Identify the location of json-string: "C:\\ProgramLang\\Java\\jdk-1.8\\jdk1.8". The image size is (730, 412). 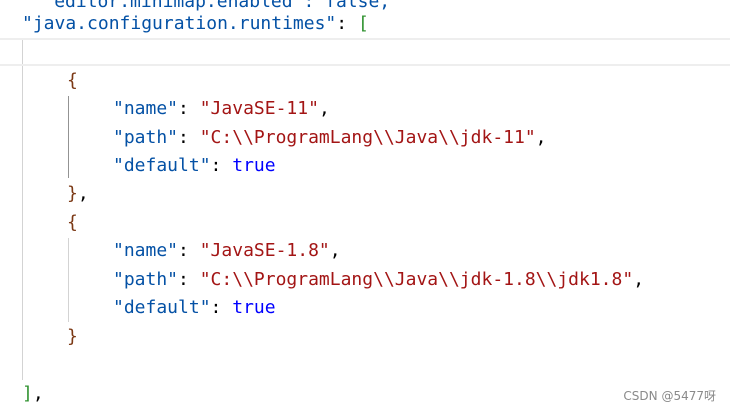
(416, 279).